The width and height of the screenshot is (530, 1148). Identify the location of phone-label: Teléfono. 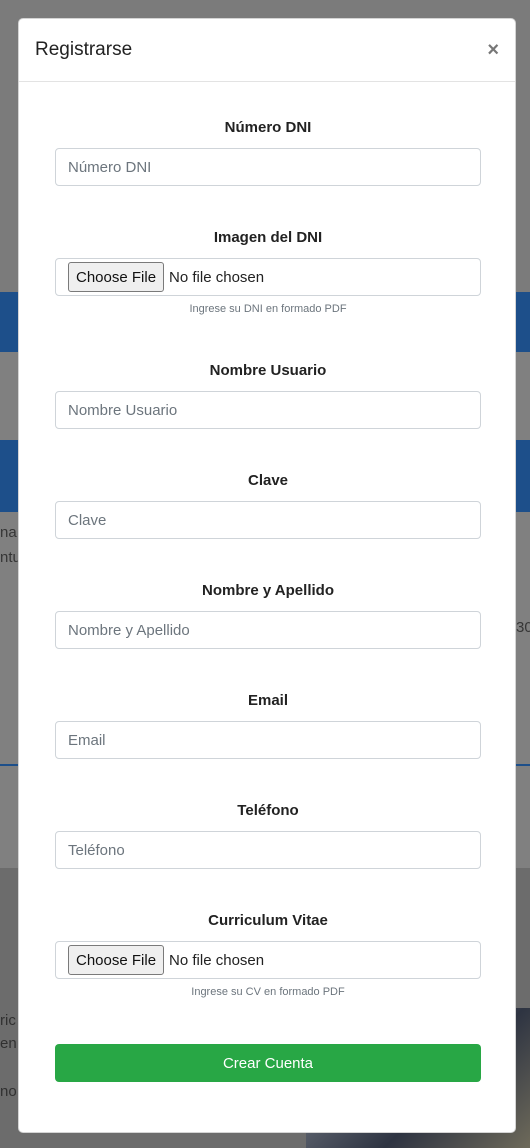
(268, 810).